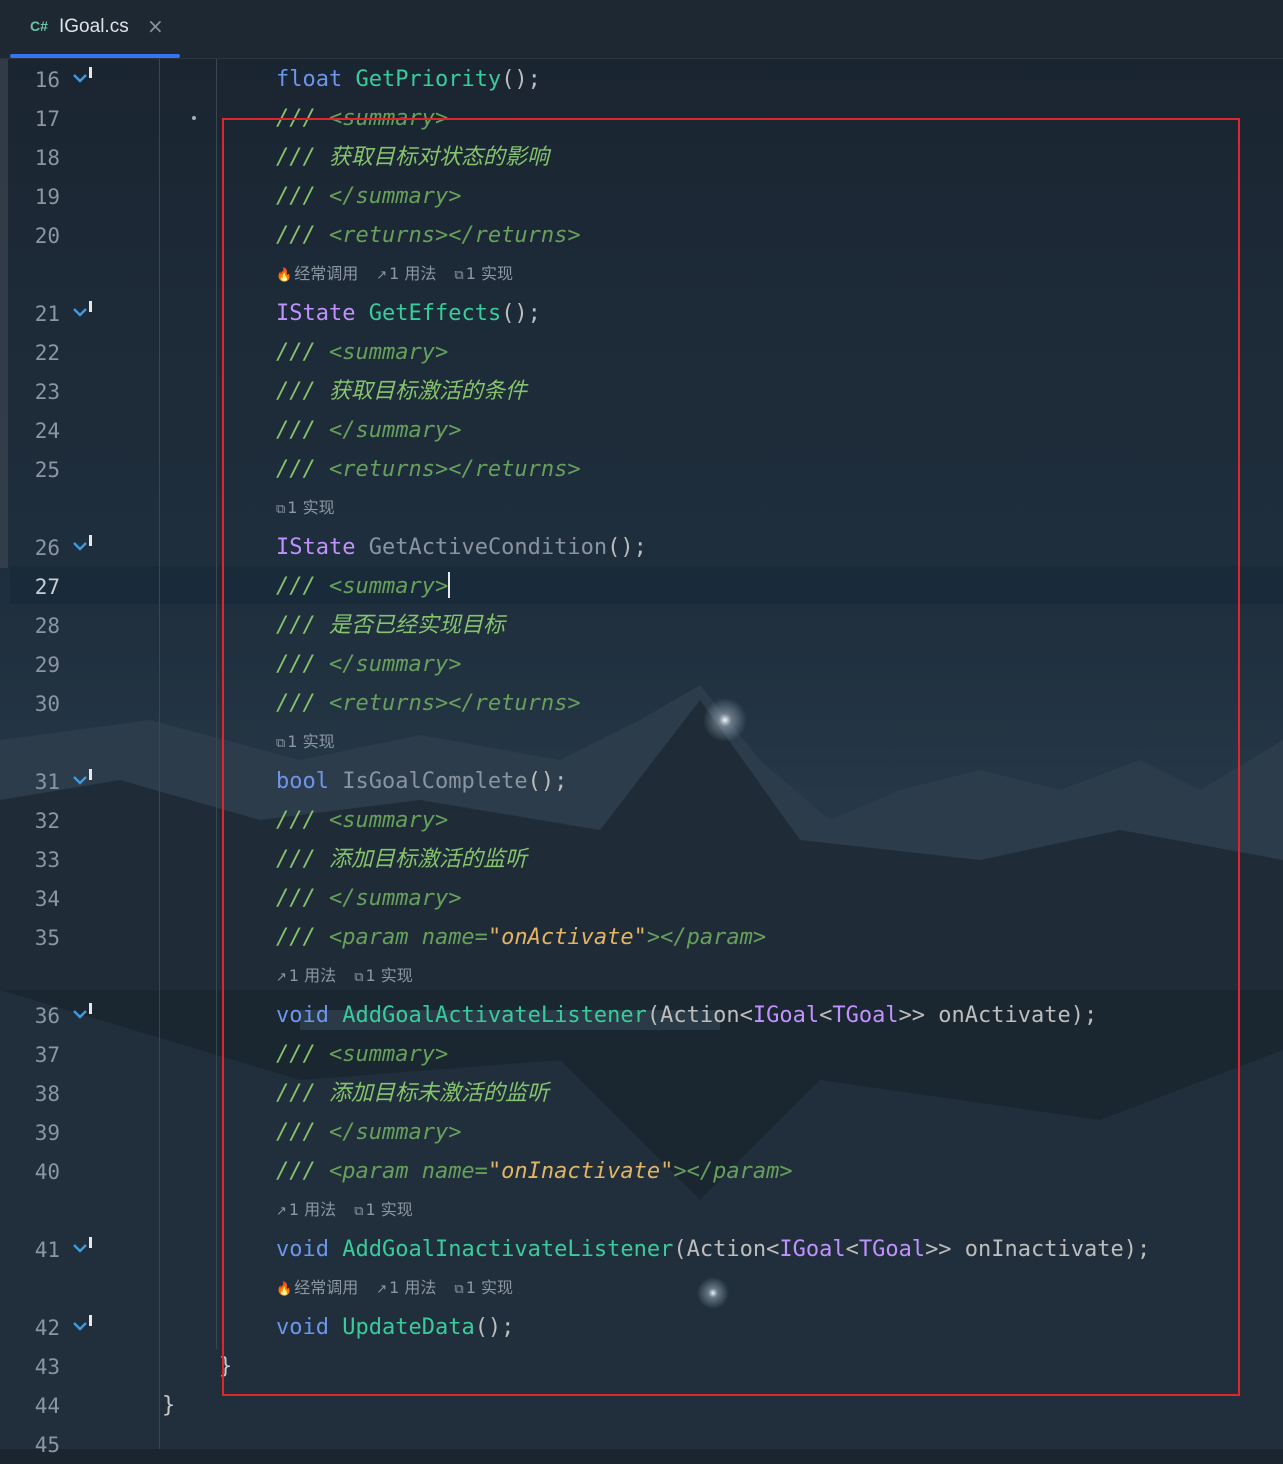 This screenshot has height=1464, width=1283. I want to click on line-number: 16, so click(47, 80).